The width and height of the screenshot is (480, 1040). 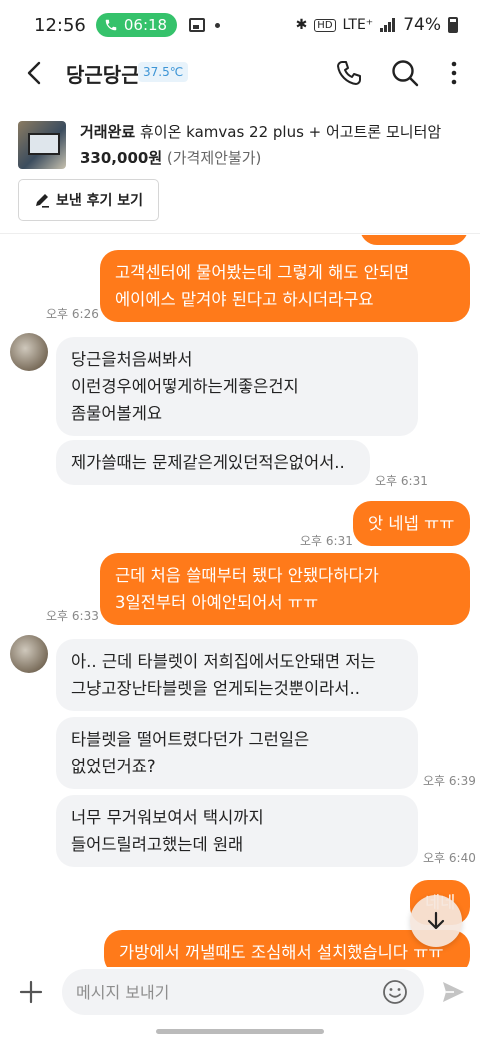 I want to click on product-price: 330,000원, so click(x=121, y=158).